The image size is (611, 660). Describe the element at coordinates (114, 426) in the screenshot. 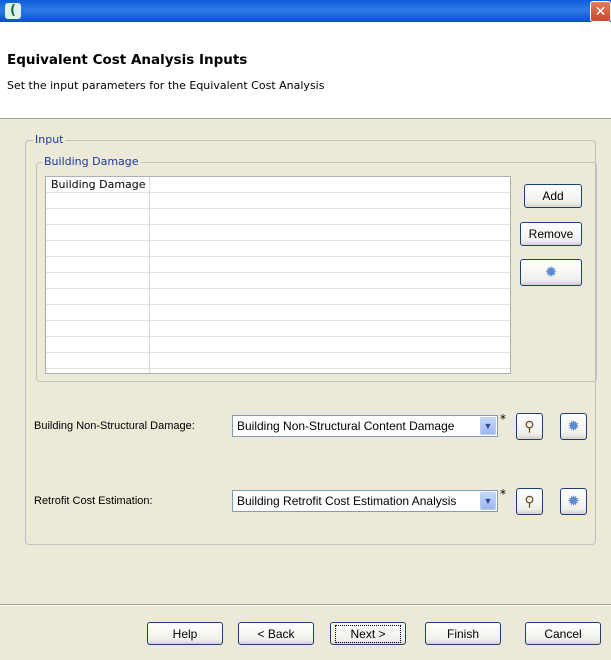

I see `nonstructural-label: Building Non-Structural Damage:` at that location.